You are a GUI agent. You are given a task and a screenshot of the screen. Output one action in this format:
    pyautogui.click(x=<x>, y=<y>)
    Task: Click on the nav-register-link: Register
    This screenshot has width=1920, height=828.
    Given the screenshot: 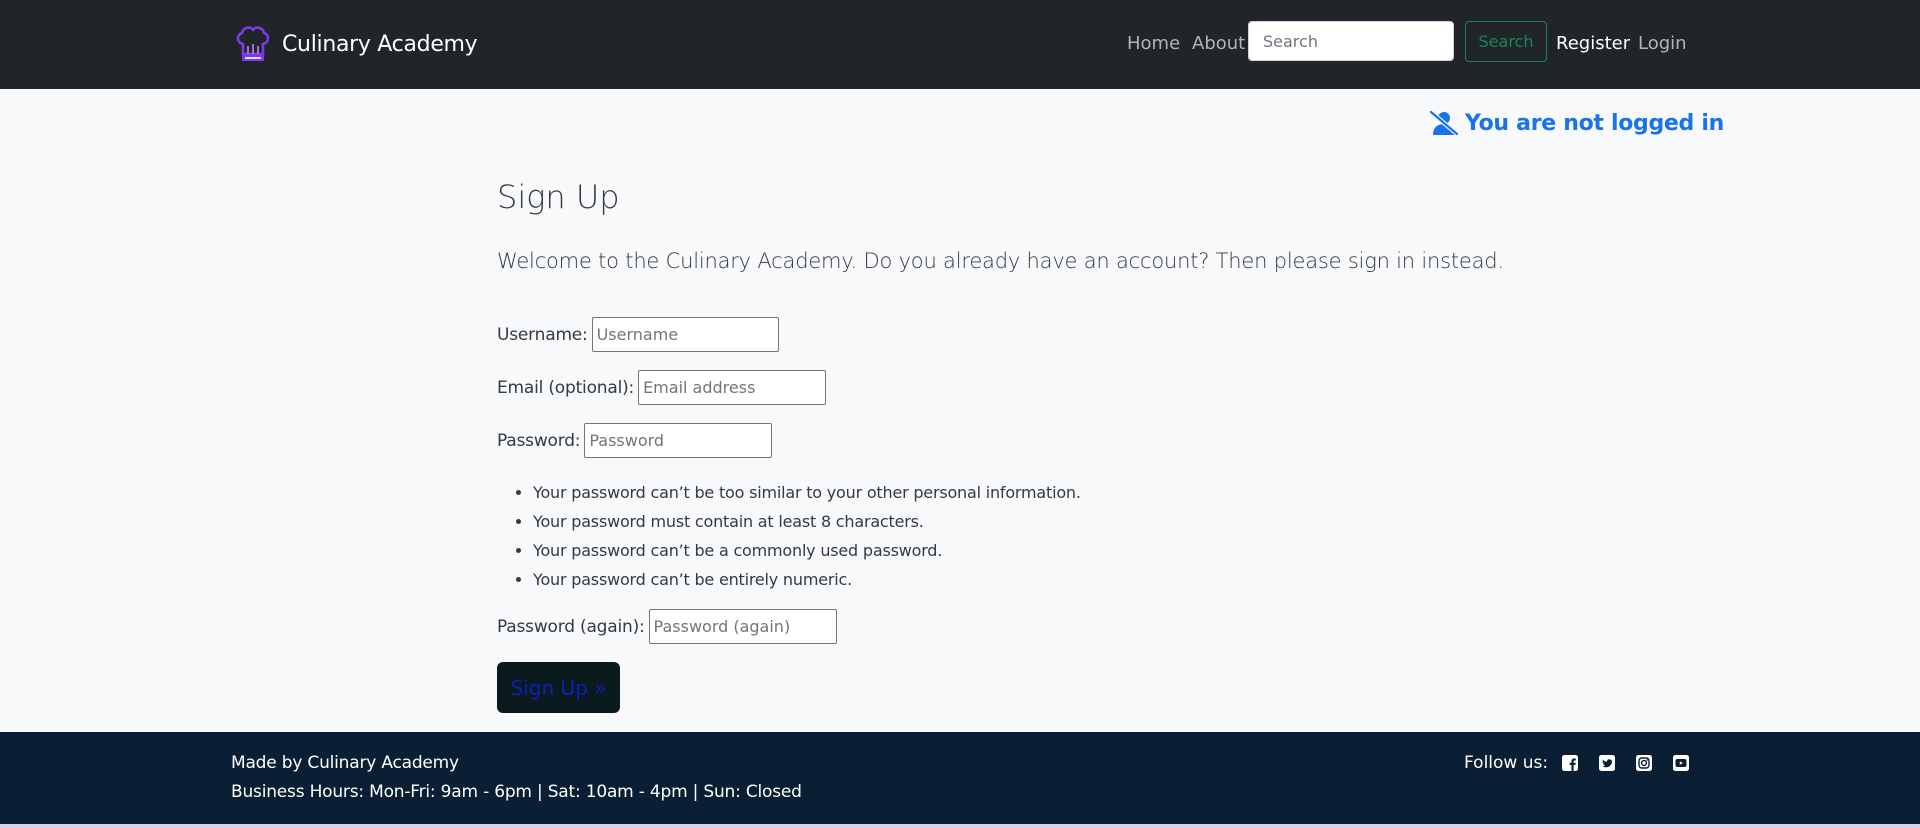 What is the action you would take?
    pyautogui.click(x=1593, y=43)
    